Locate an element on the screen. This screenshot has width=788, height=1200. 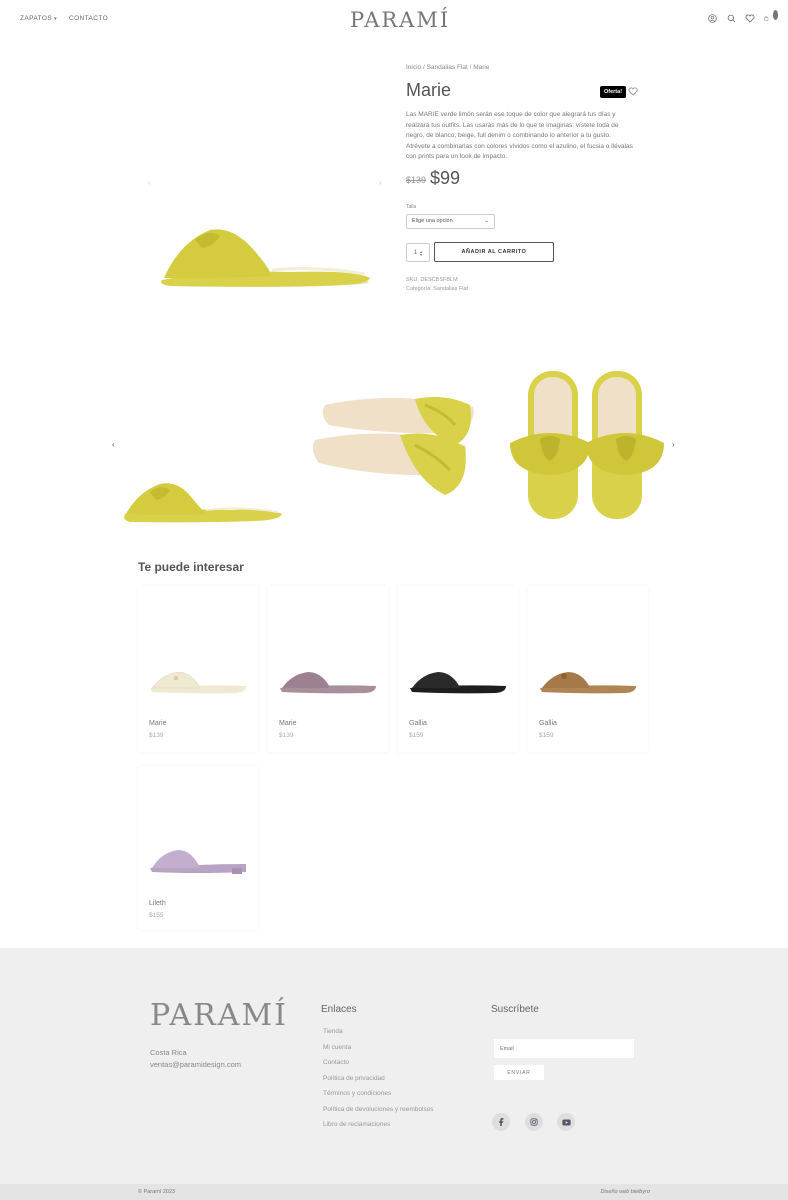
product-sku: SKU: DESCBSFBLM is located at coordinates (432, 280).